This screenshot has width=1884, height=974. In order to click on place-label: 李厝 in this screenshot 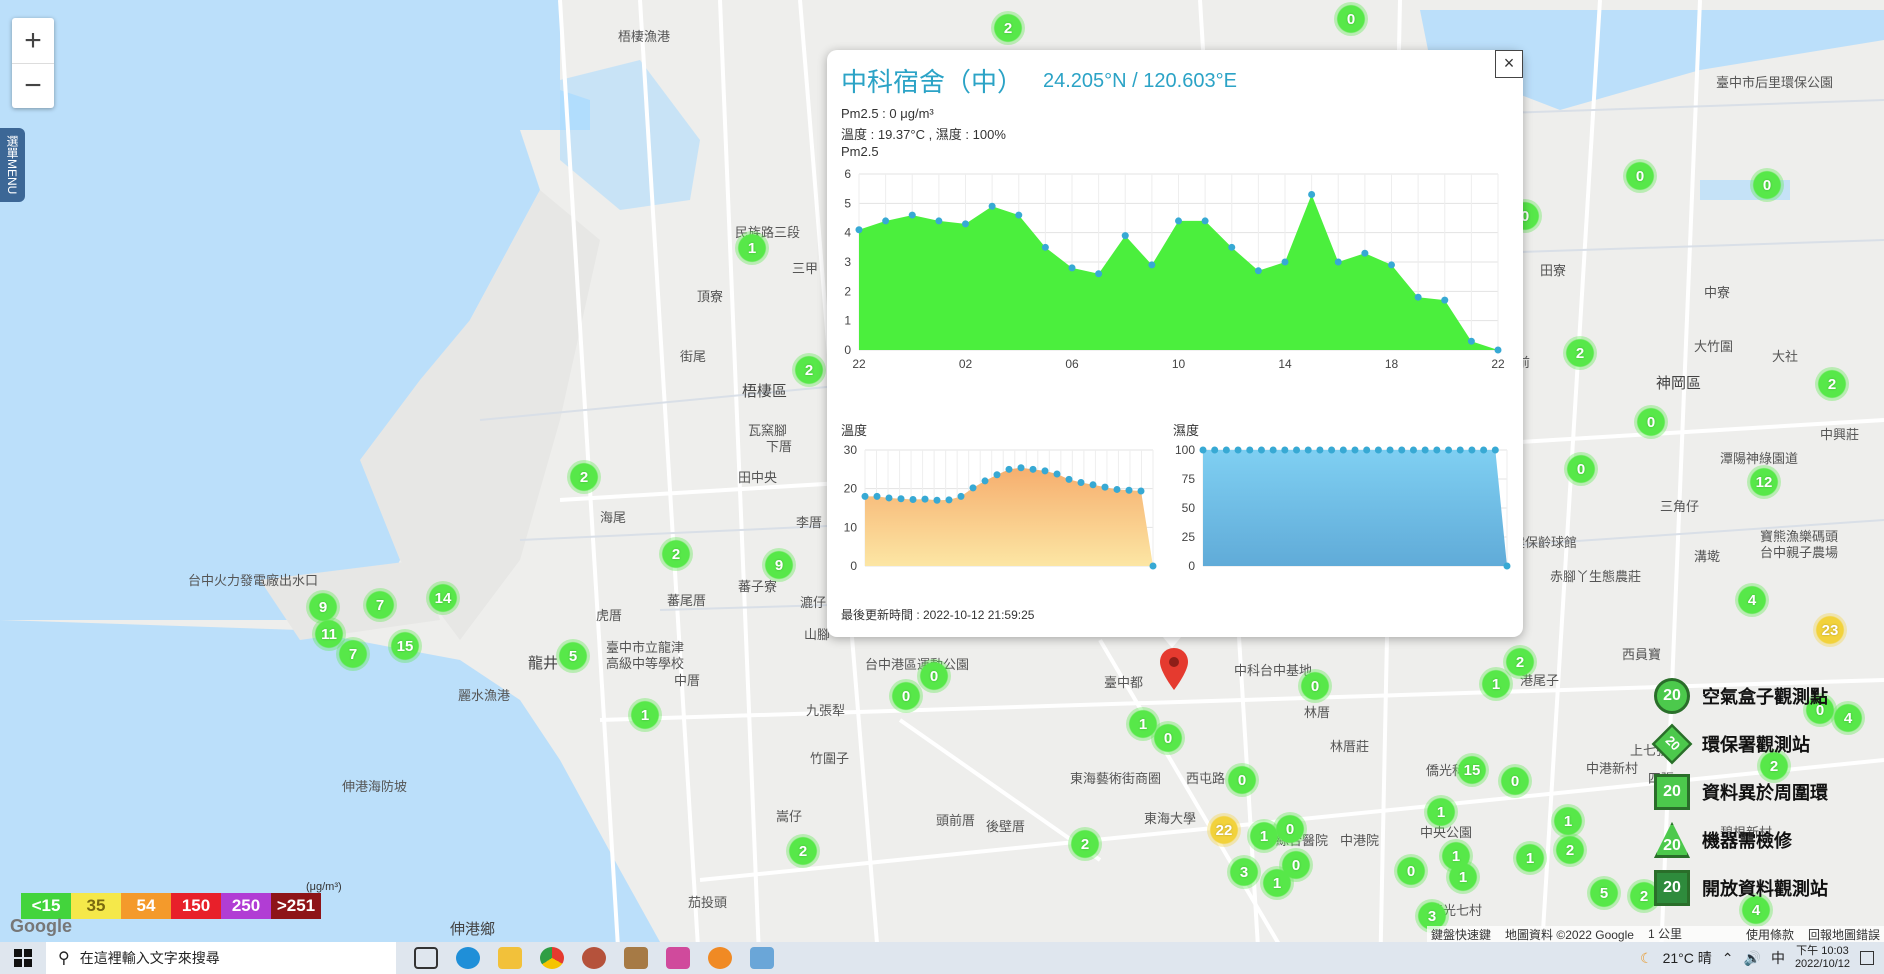, I will do `click(809, 522)`.